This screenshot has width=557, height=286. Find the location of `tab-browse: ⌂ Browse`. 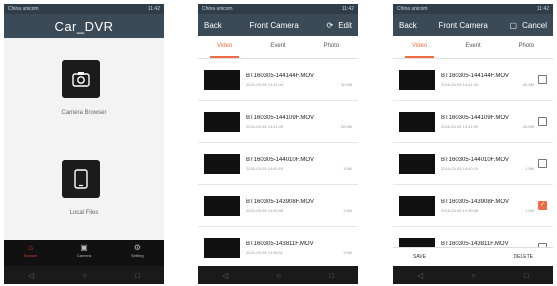

tab-browse: ⌂ Browse is located at coordinates (30, 253).